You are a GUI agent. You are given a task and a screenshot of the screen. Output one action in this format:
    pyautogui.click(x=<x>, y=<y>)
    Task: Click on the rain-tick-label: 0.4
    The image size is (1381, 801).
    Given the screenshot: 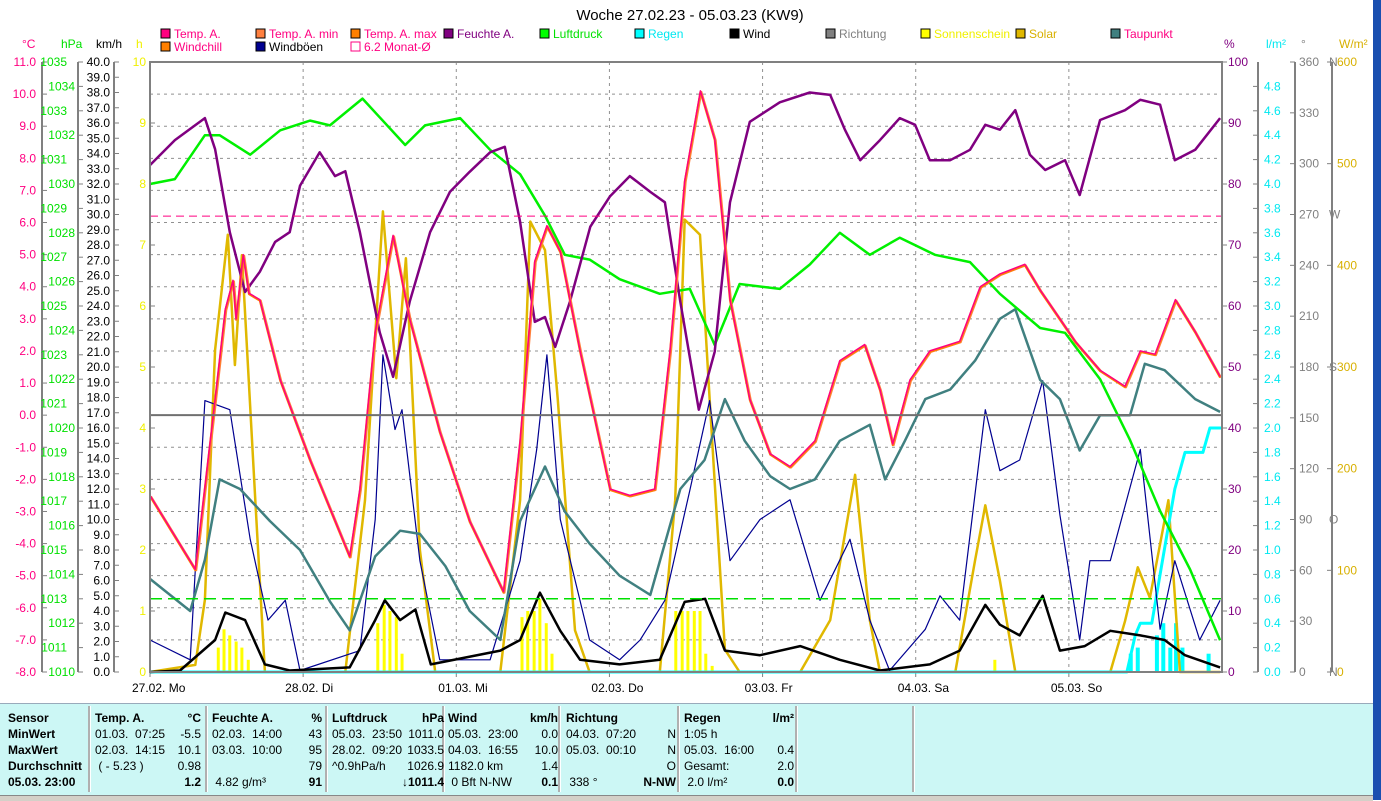 What is the action you would take?
    pyautogui.click(x=1272, y=623)
    